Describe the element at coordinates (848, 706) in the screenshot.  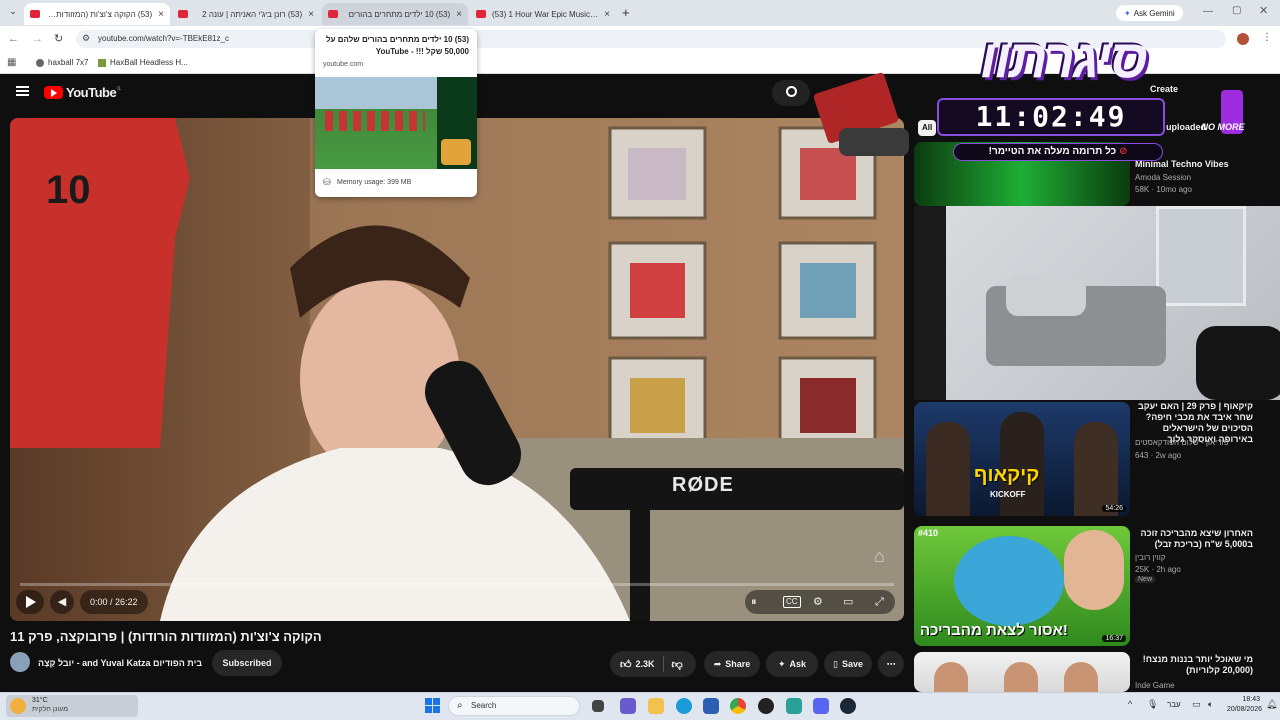
I see `steam-icon` at that location.